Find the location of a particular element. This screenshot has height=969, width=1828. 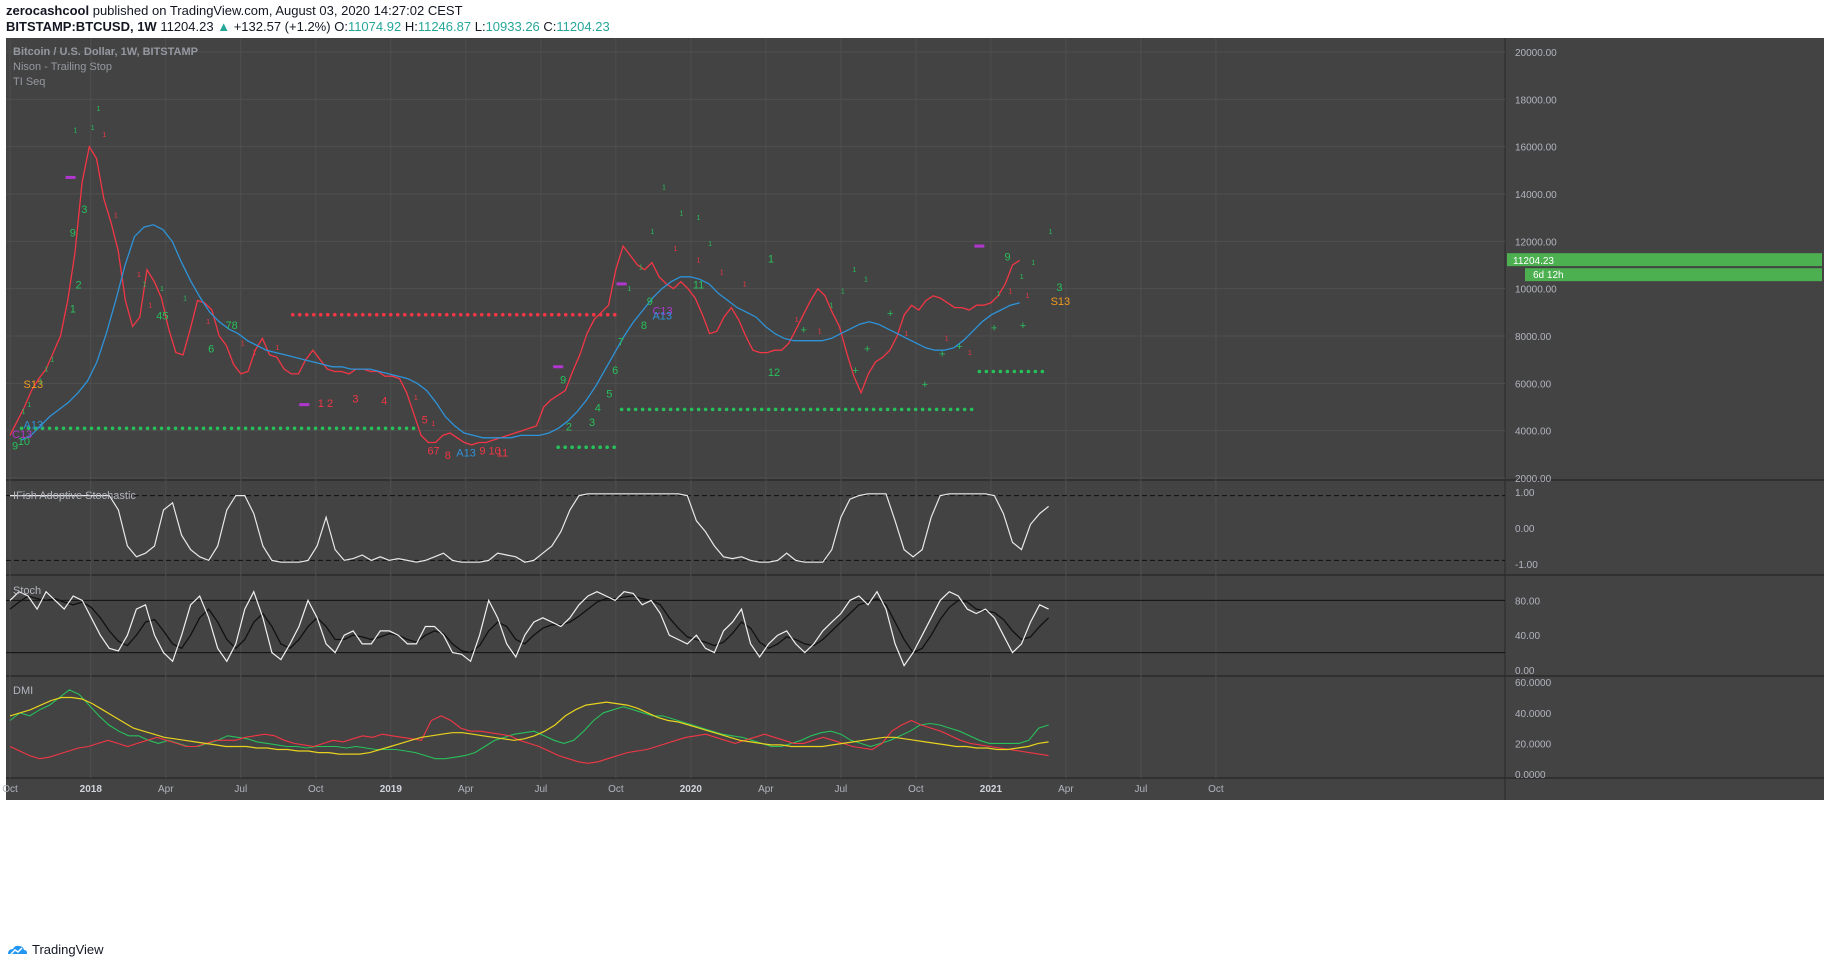

time-axis-background is located at coordinates (755, 789).